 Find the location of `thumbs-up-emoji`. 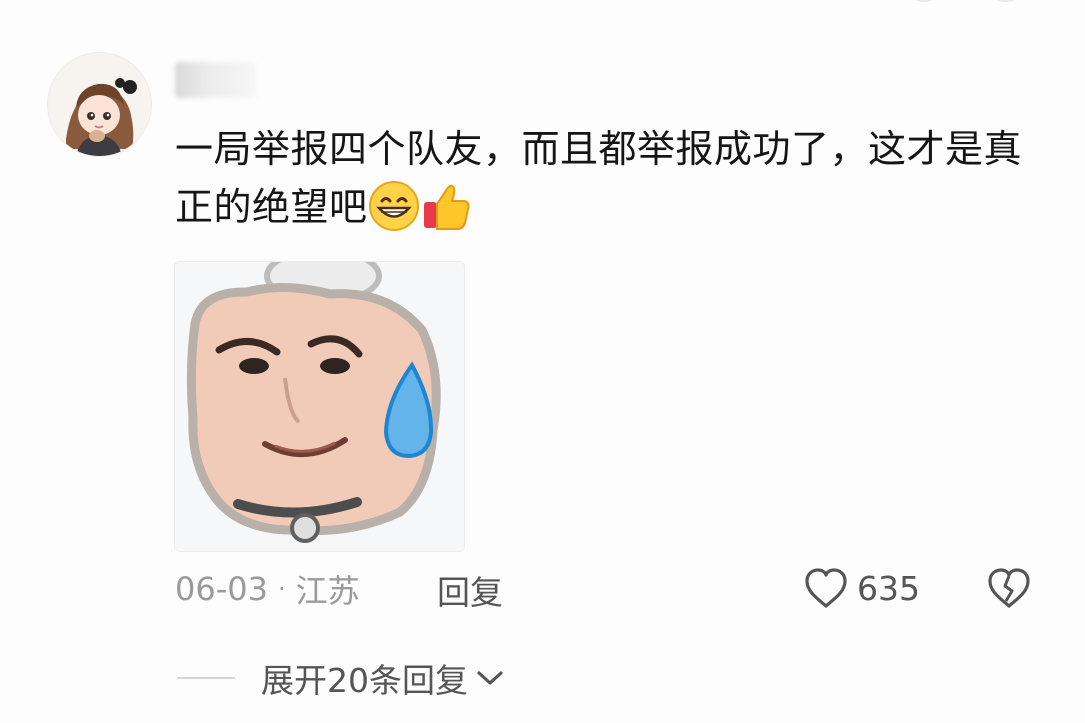

thumbs-up-emoji is located at coordinates (446, 207).